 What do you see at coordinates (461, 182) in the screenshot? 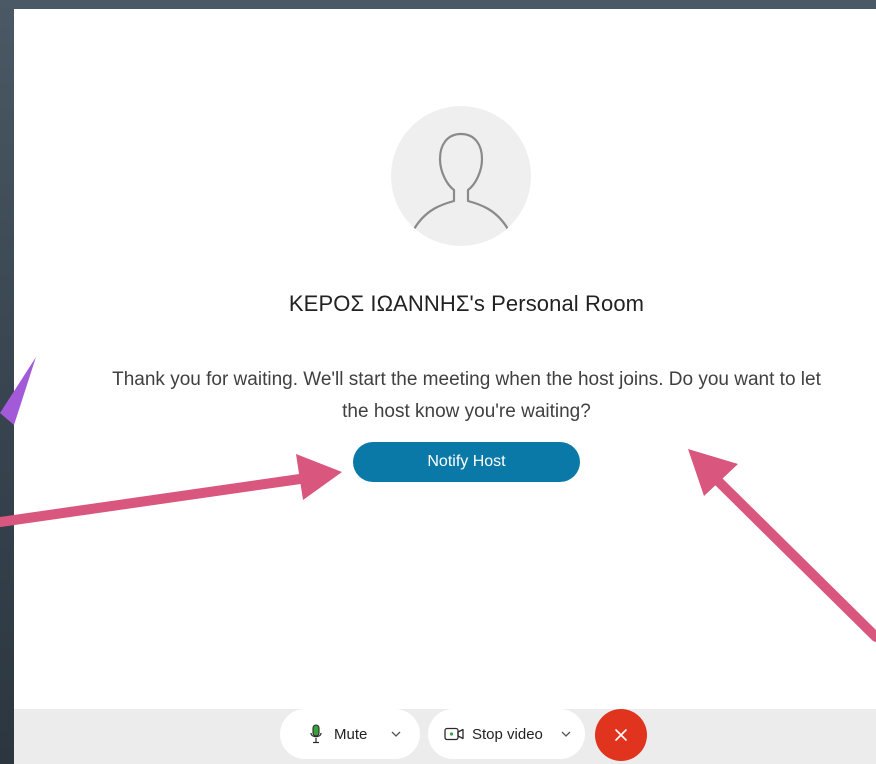
I see `user-silhouette-icon` at bounding box center [461, 182].